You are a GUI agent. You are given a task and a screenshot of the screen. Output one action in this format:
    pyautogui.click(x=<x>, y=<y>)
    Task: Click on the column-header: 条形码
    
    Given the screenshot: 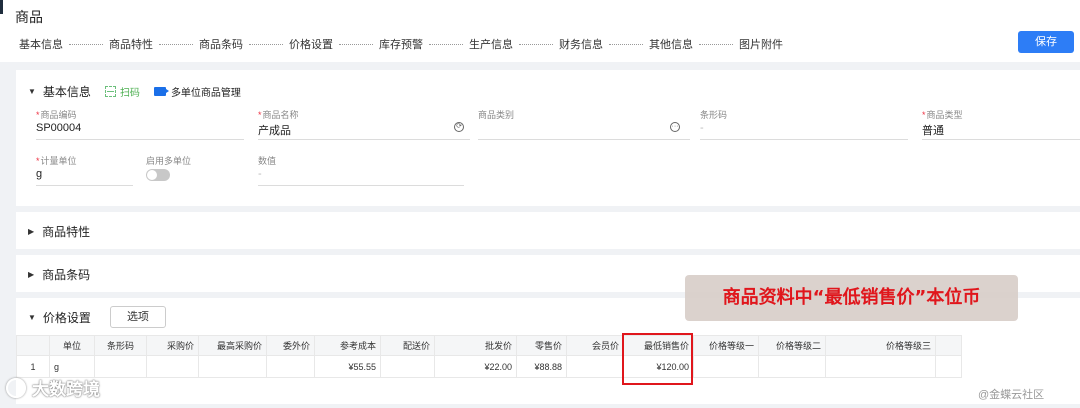 What is the action you would take?
    pyautogui.click(x=120, y=345)
    